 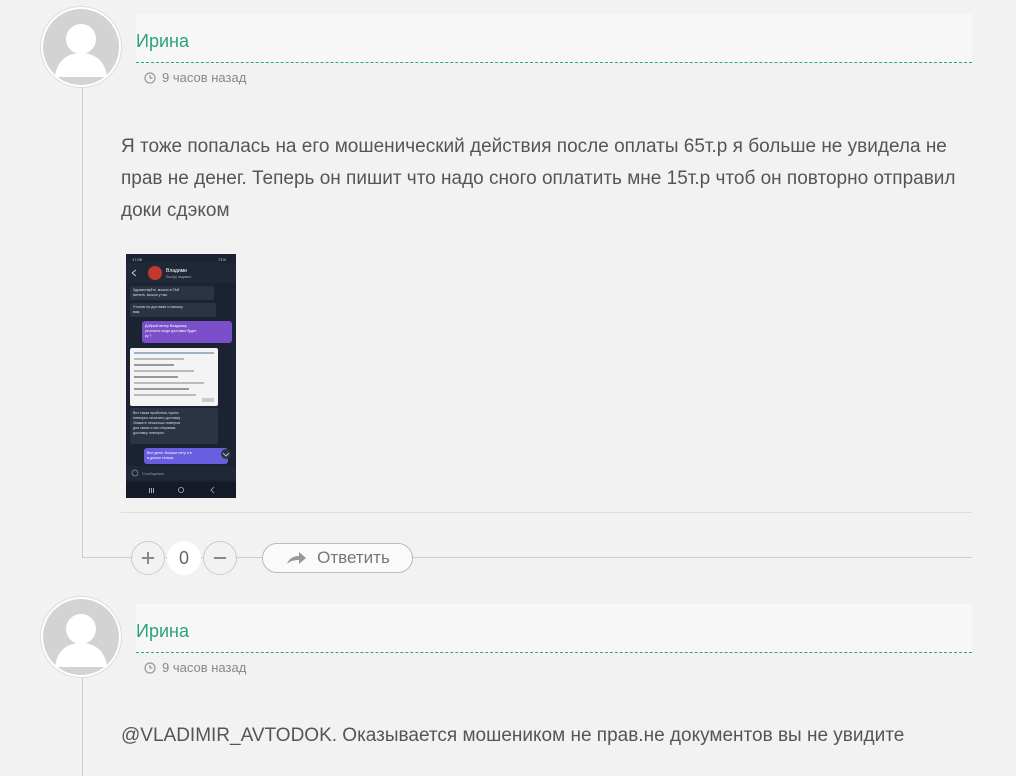 What do you see at coordinates (153, 473) in the screenshot?
I see `message-input-placeholder: Сообщение` at bounding box center [153, 473].